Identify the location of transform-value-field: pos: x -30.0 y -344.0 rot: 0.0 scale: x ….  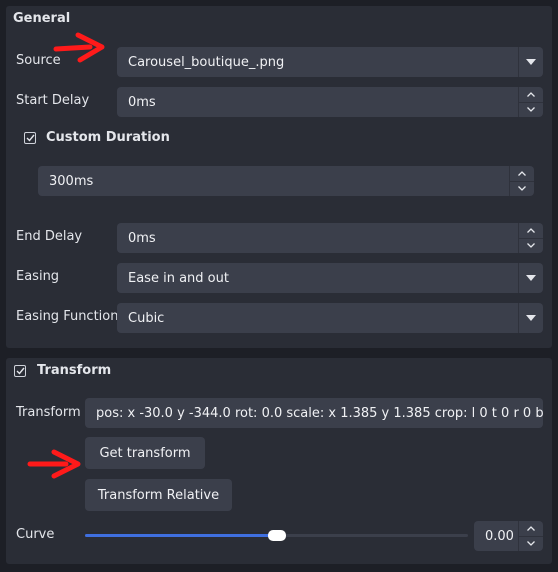
(314, 413).